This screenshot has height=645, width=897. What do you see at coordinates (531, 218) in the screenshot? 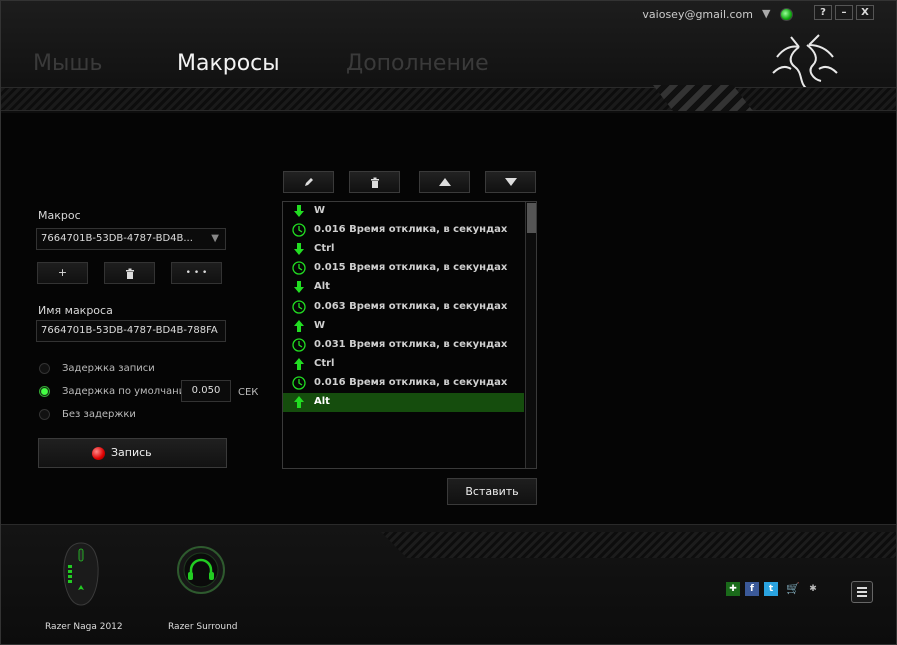
I see `scrollbar-thumb` at bounding box center [531, 218].